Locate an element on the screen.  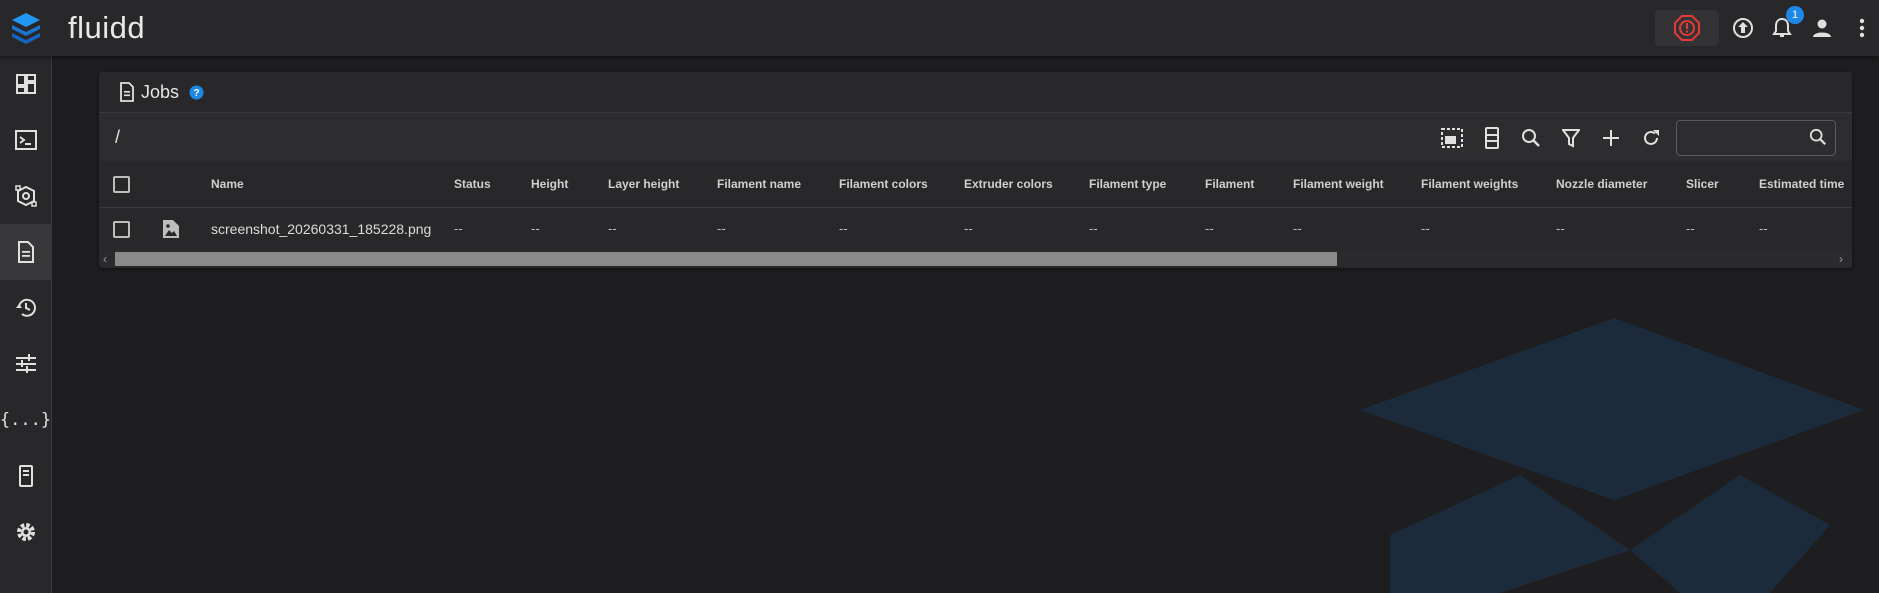
select-thumbnails-icon is located at coordinates (1452, 138).